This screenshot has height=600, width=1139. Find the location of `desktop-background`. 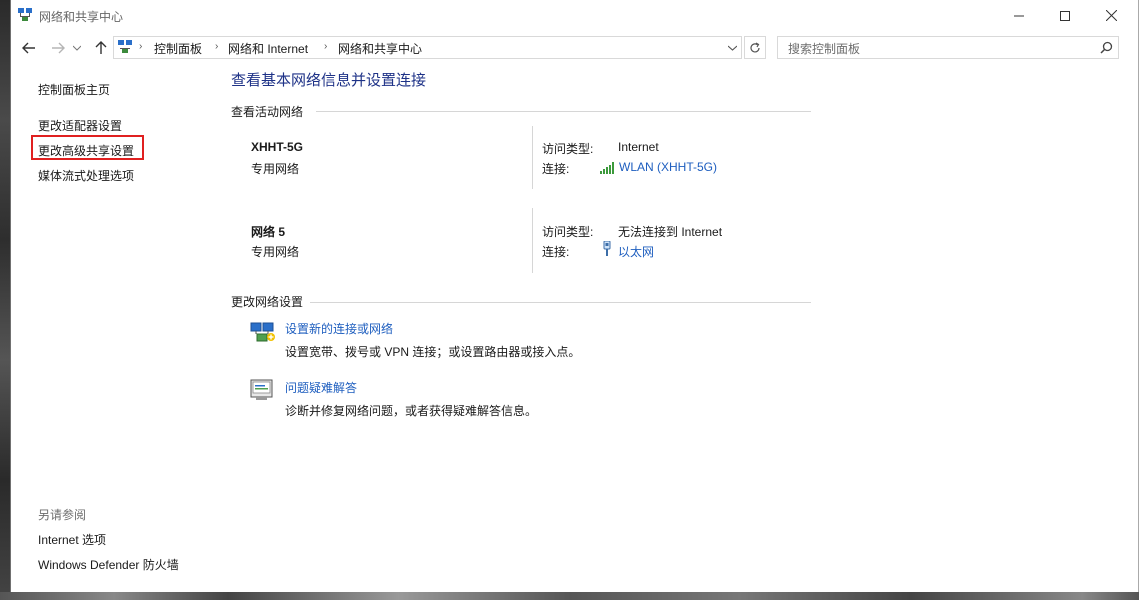

desktop-background is located at coordinates (5, 300).